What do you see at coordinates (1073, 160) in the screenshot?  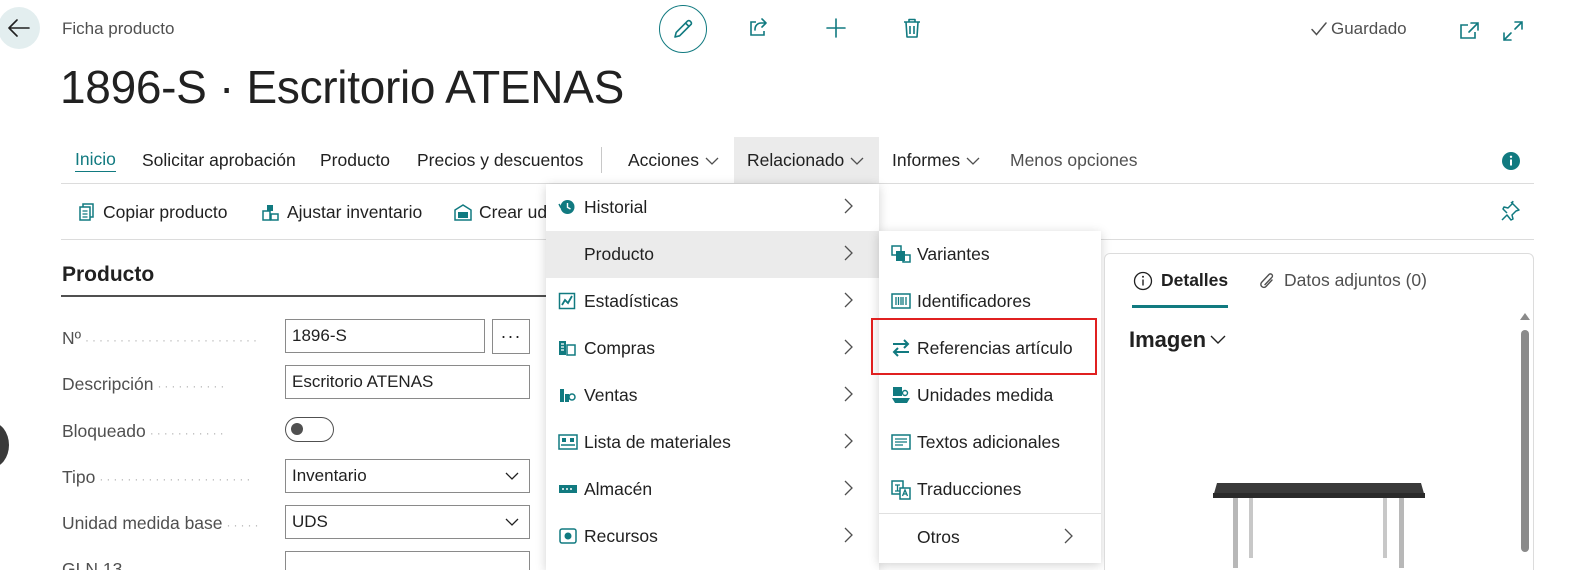 I see `action-fewer-options: Menos opciones` at bounding box center [1073, 160].